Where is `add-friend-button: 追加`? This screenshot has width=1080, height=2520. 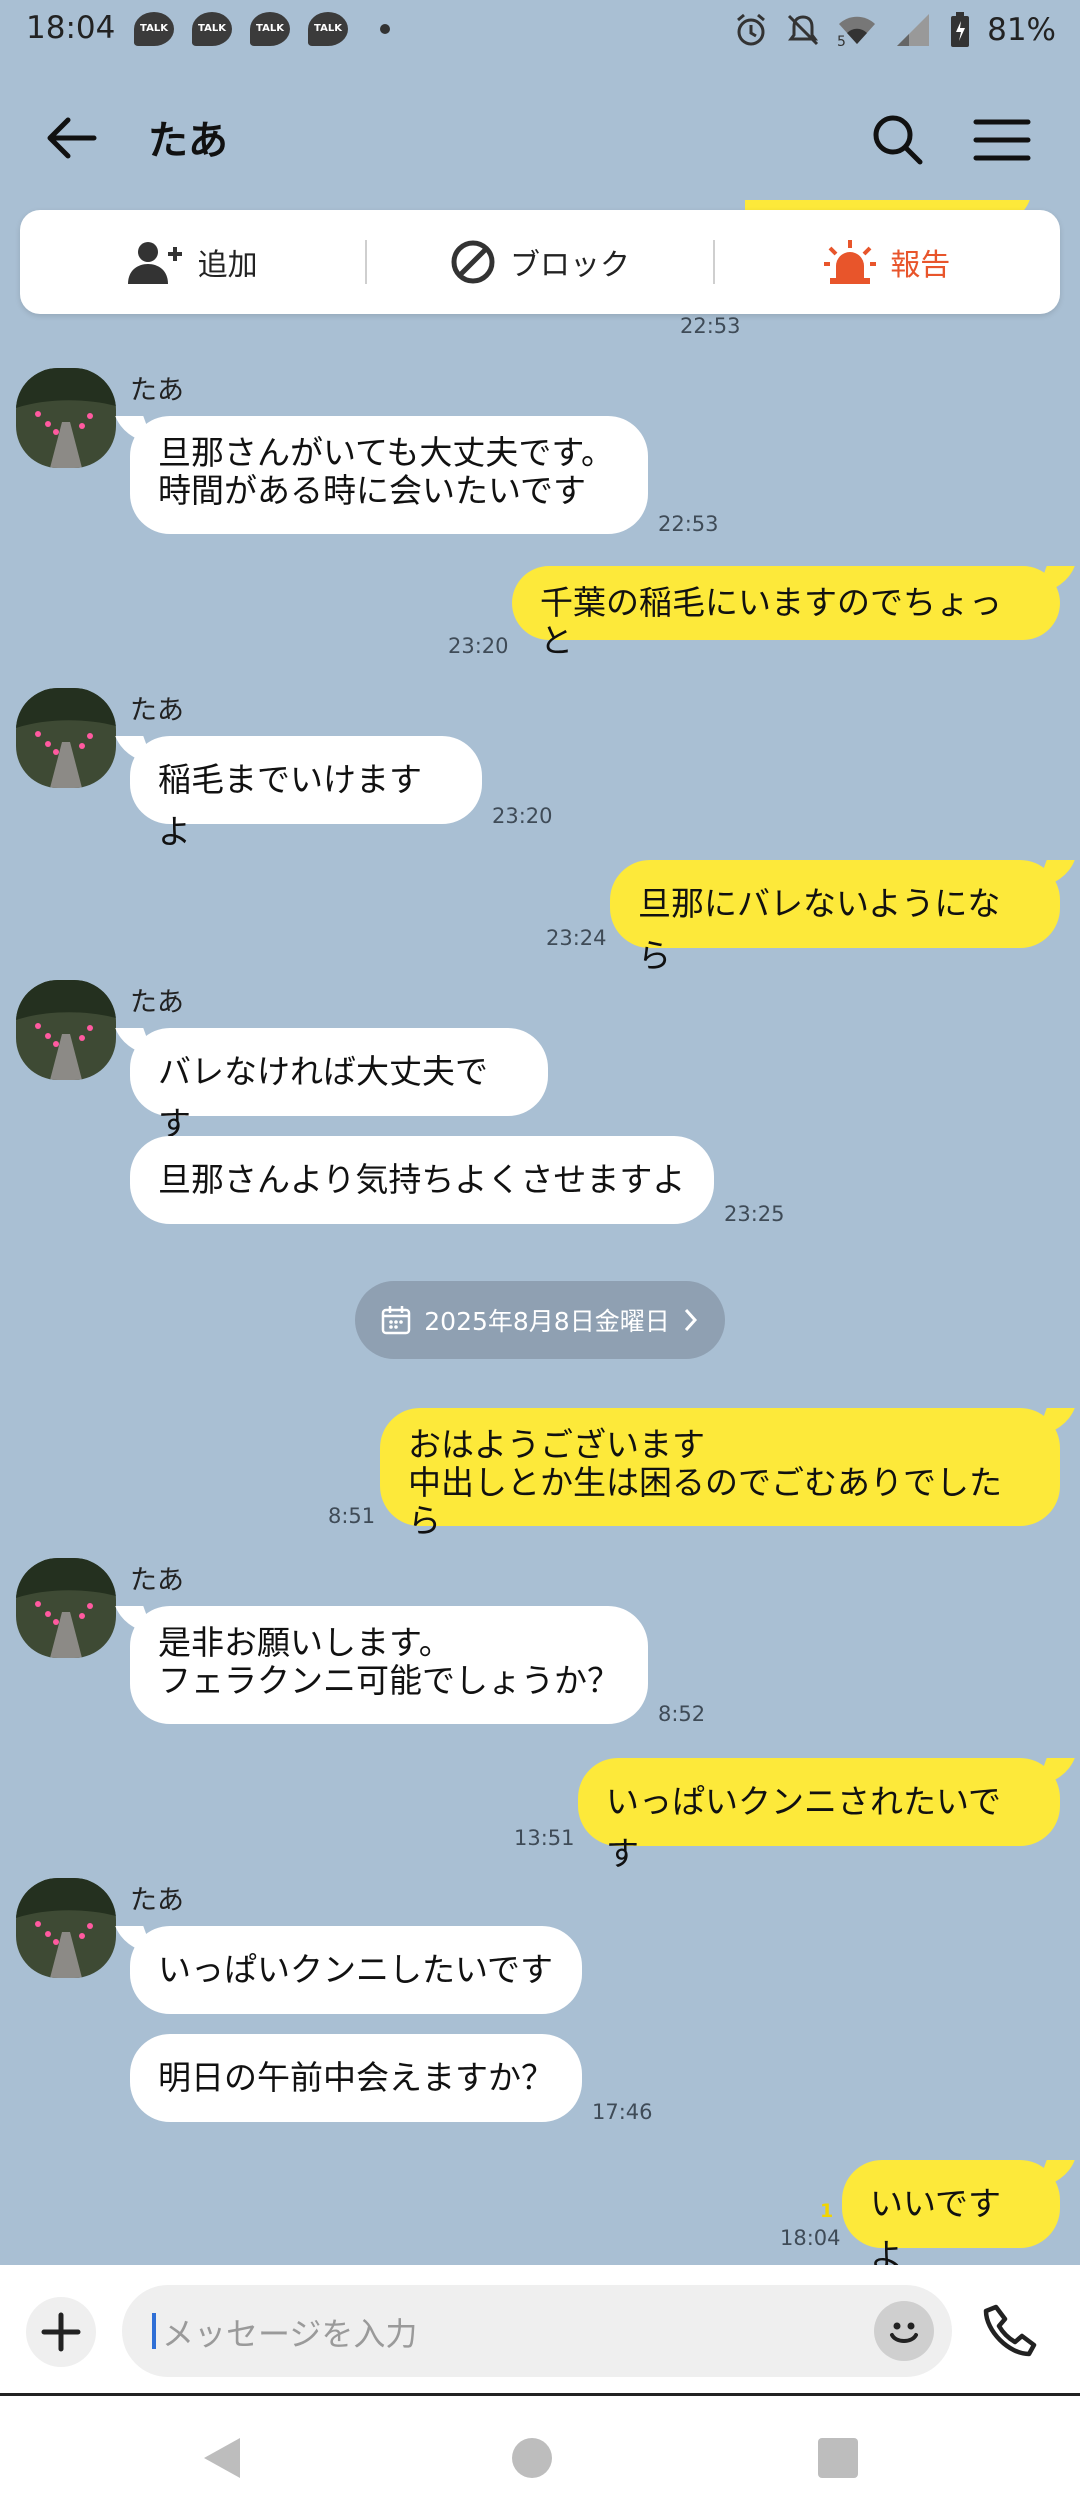 add-friend-button: 追加 is located at coordinates (192, 262).